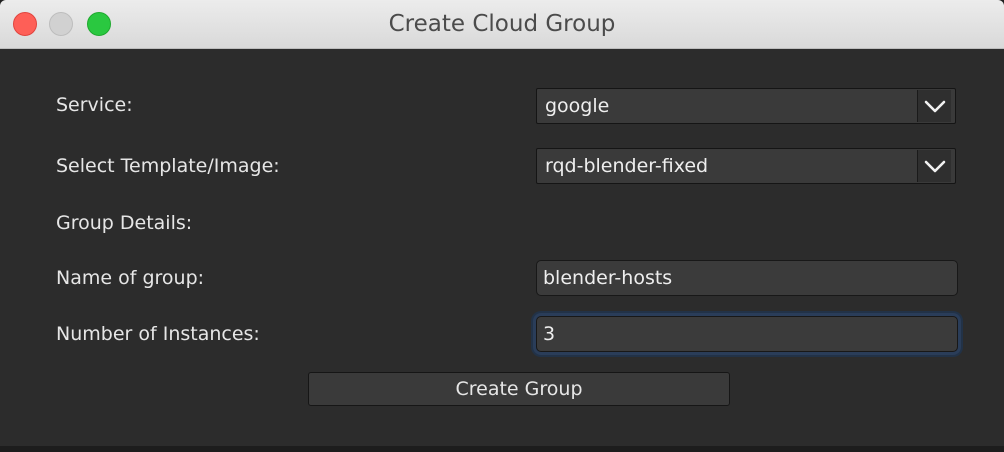  What do you see at coordinates (746, 166) in the screenshot?
I see `template-dropdown: rqd-blender-fixed` at bounding box center [746, 166].